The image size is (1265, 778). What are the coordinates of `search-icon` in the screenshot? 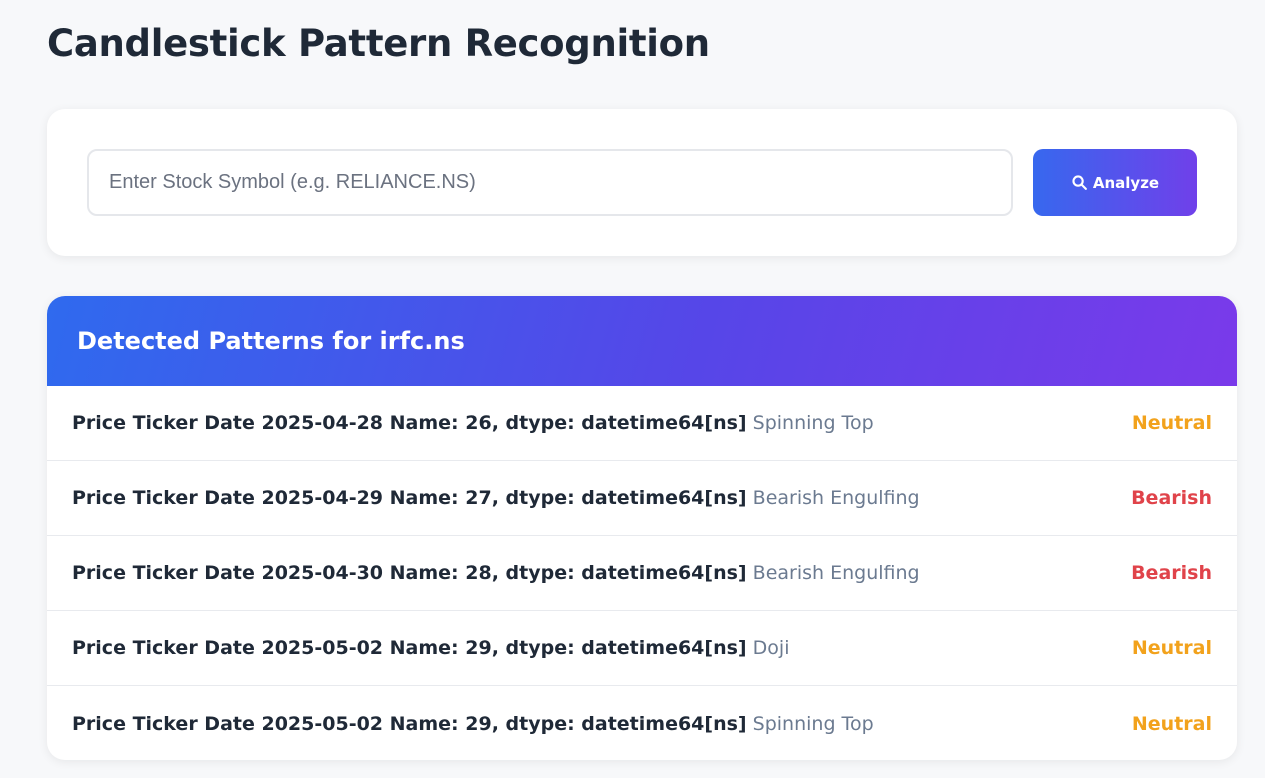 It's located at (1079, 182).